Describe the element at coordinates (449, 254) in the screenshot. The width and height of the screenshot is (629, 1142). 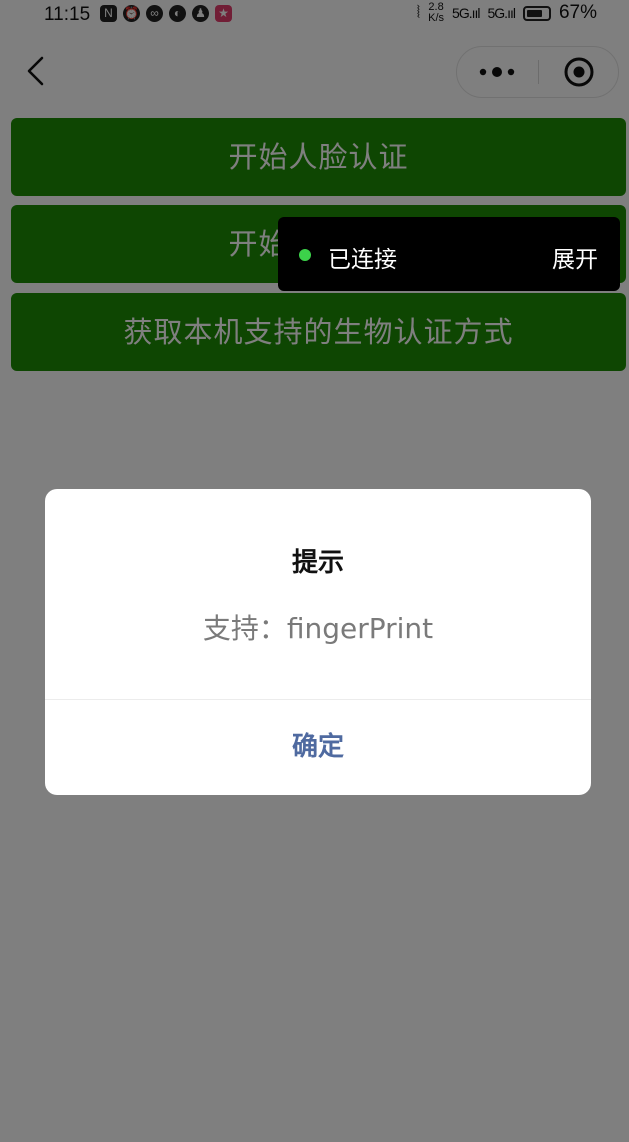
I see `connection-toast: 已连接 展开` at that location.